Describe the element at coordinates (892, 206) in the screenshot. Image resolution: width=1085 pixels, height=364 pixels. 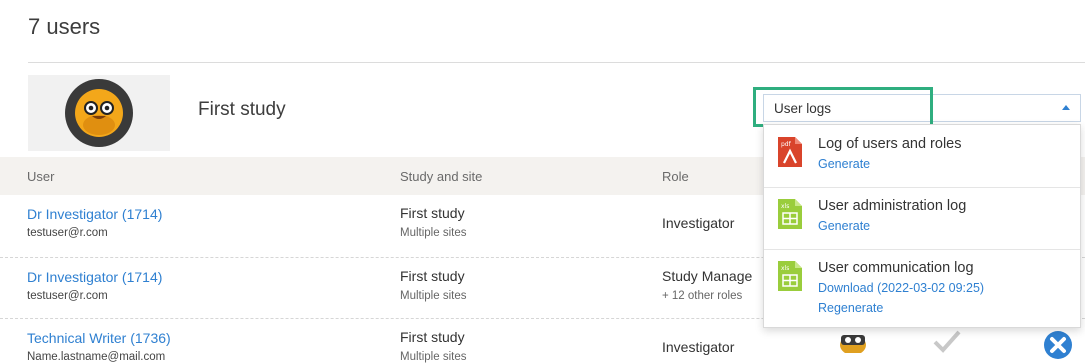
I see `menu-item-title: User administration log` at that location.